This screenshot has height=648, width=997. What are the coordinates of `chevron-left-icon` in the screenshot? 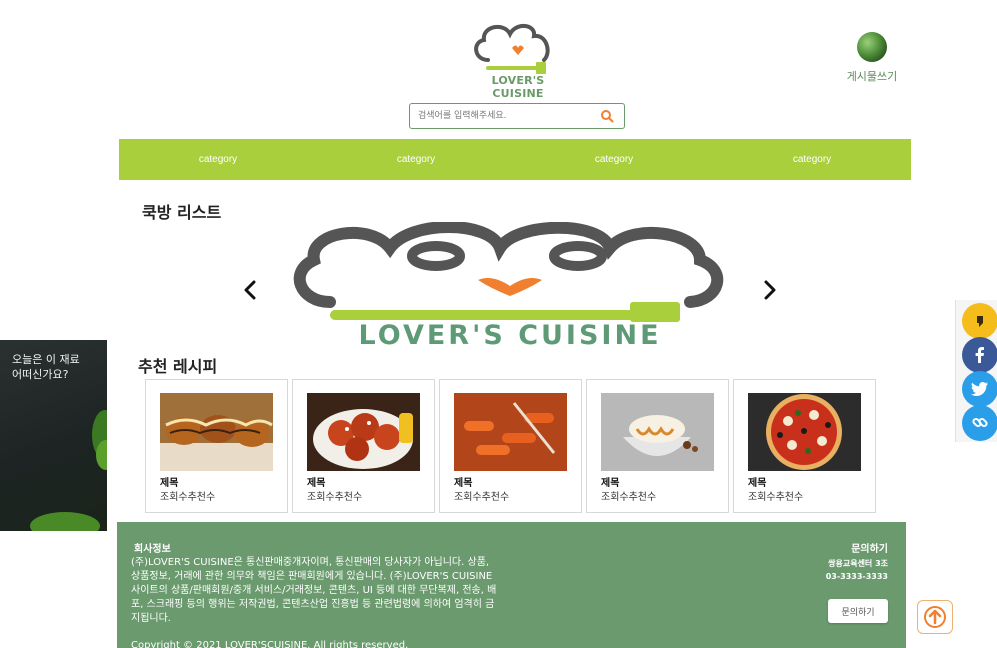 It's located at (250, 290).